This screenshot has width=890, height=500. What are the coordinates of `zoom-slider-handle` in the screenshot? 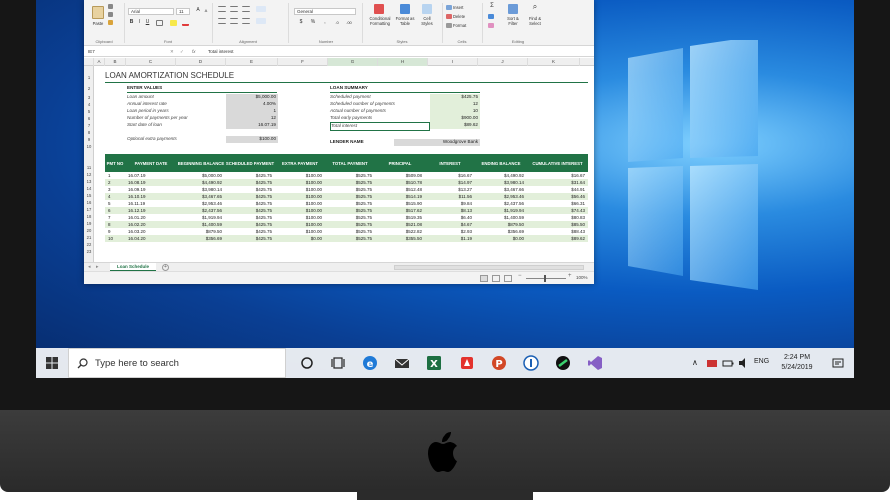 It's located at (545, 278).